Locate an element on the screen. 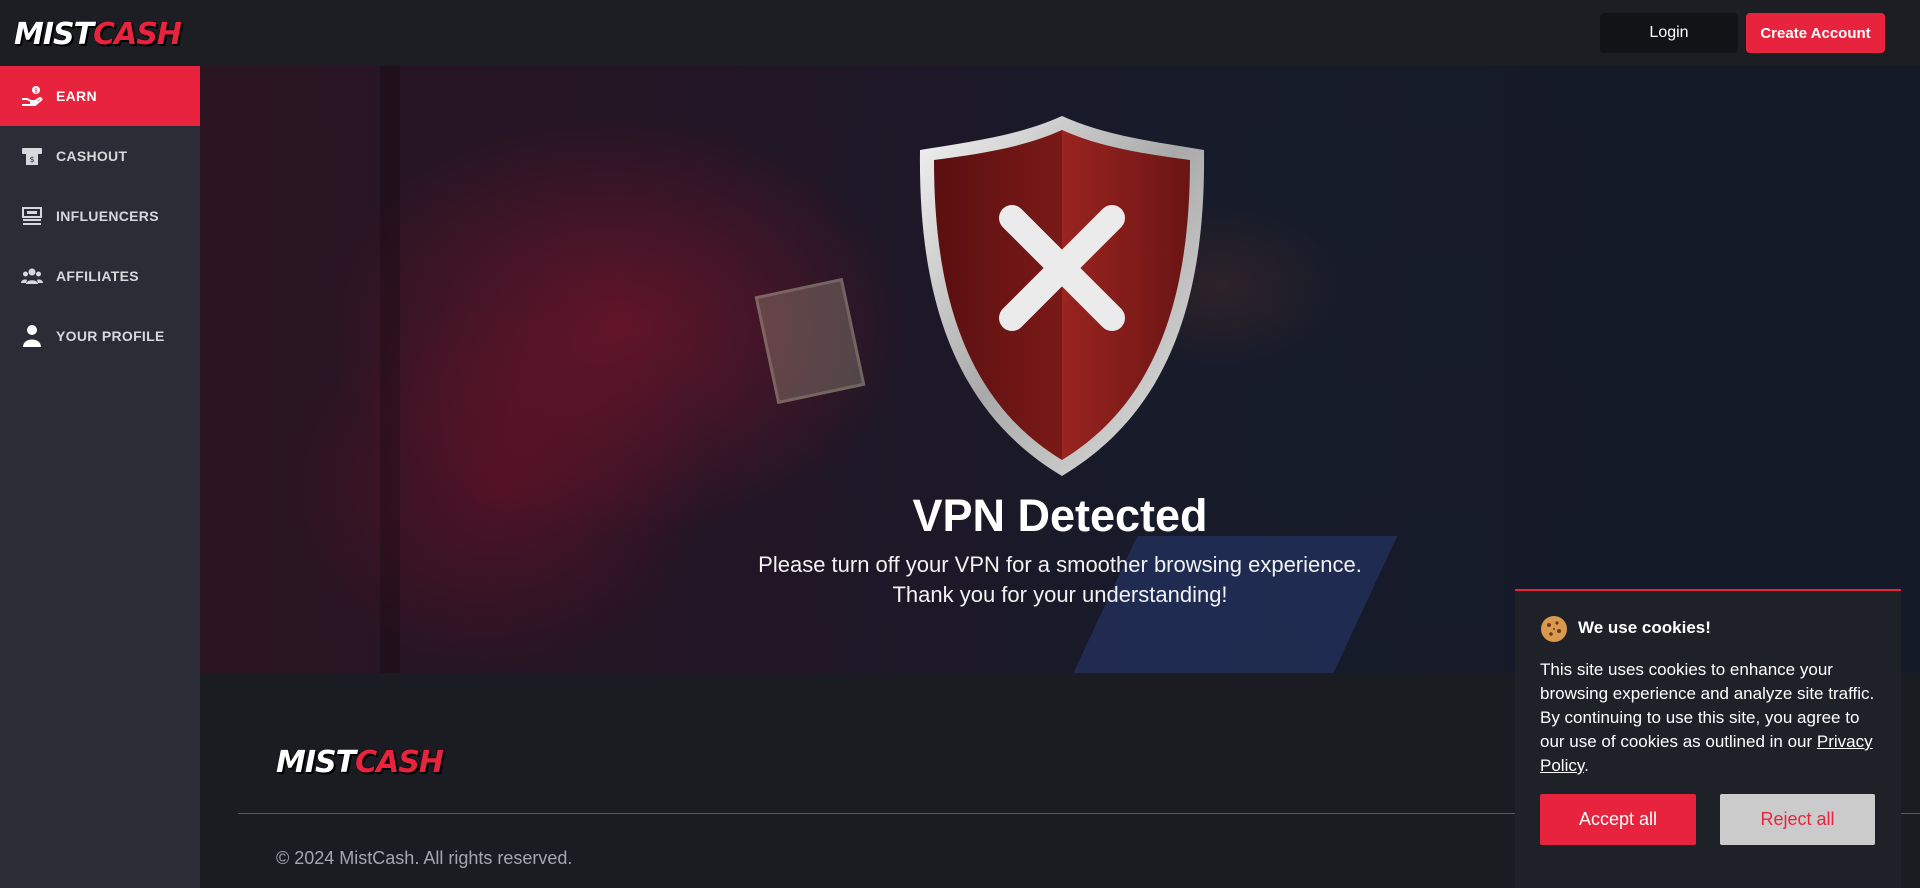 This screenshot has height=888, width=1920. hand-coin-icon: $ is located at coordinates (32, 96).